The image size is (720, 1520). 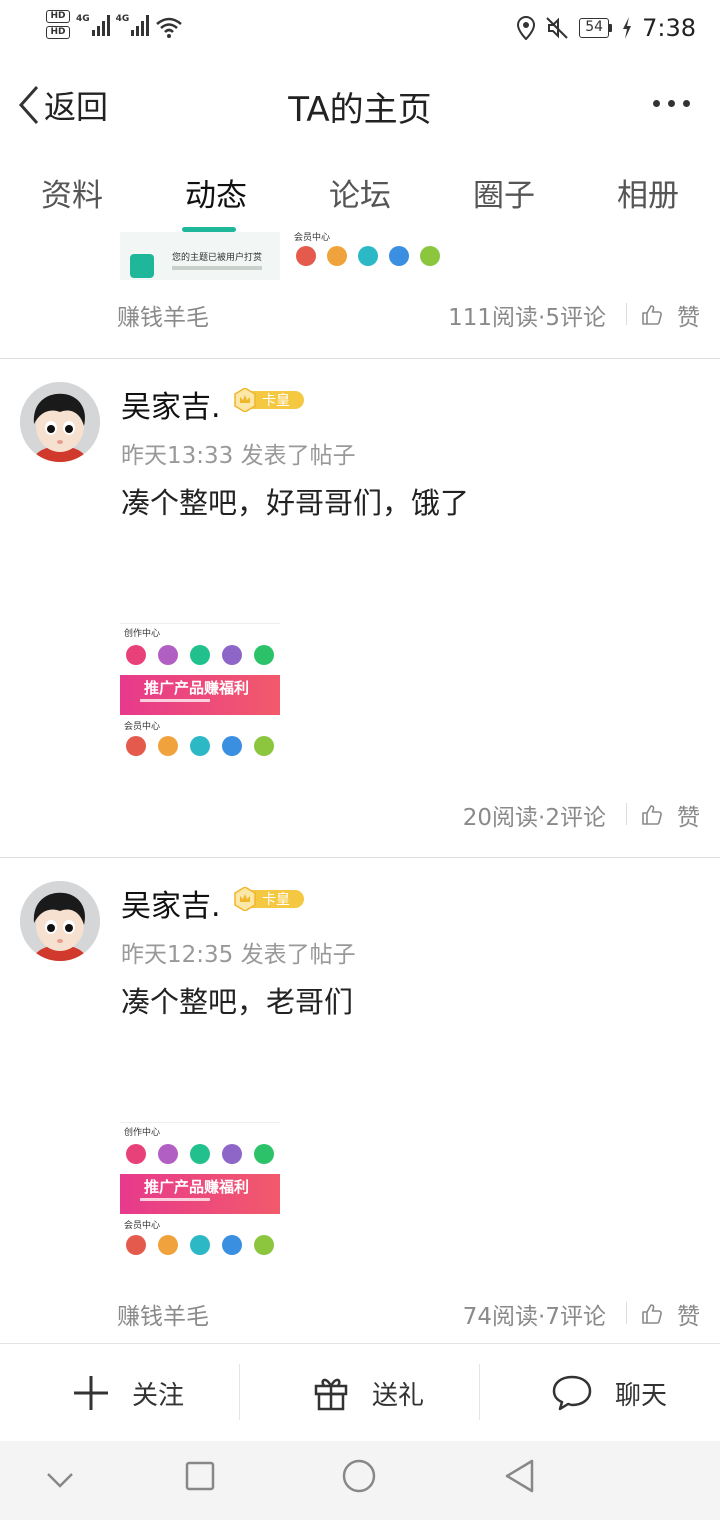 I want to click on system-navigation-bar, so click(x=360, y=1480).